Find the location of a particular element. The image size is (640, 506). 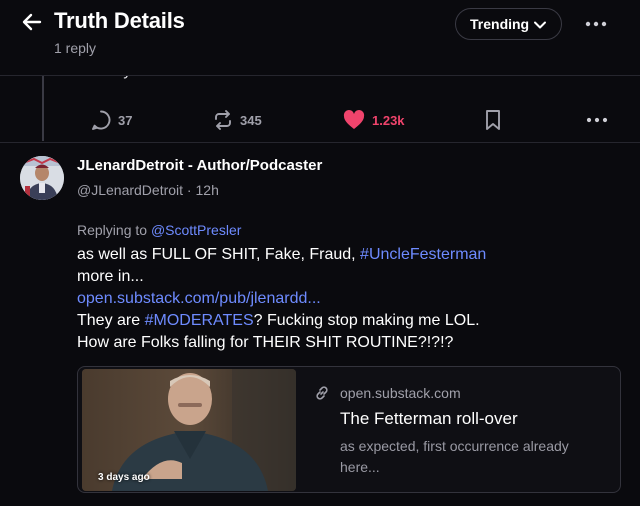

body-text: as well as FULL OF SHIT, Fake, Fraud, is located at coordinates (219, 254).